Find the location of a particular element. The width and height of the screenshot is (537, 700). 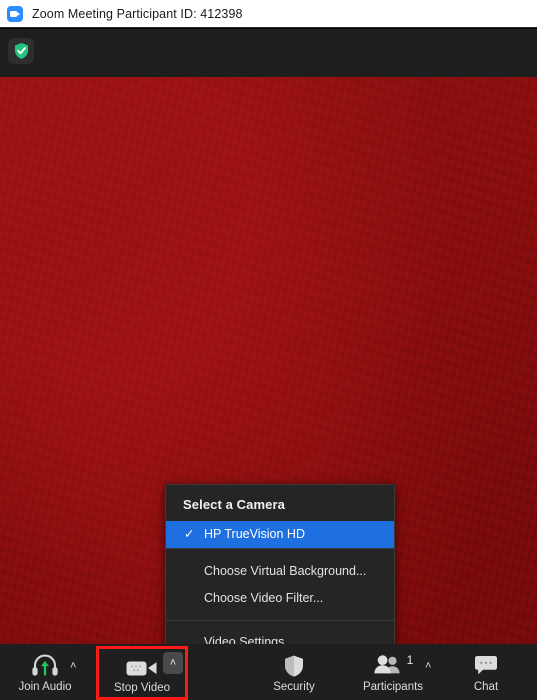

participants-button: 1 Participants ˄ is located at coordinates (393, 672).